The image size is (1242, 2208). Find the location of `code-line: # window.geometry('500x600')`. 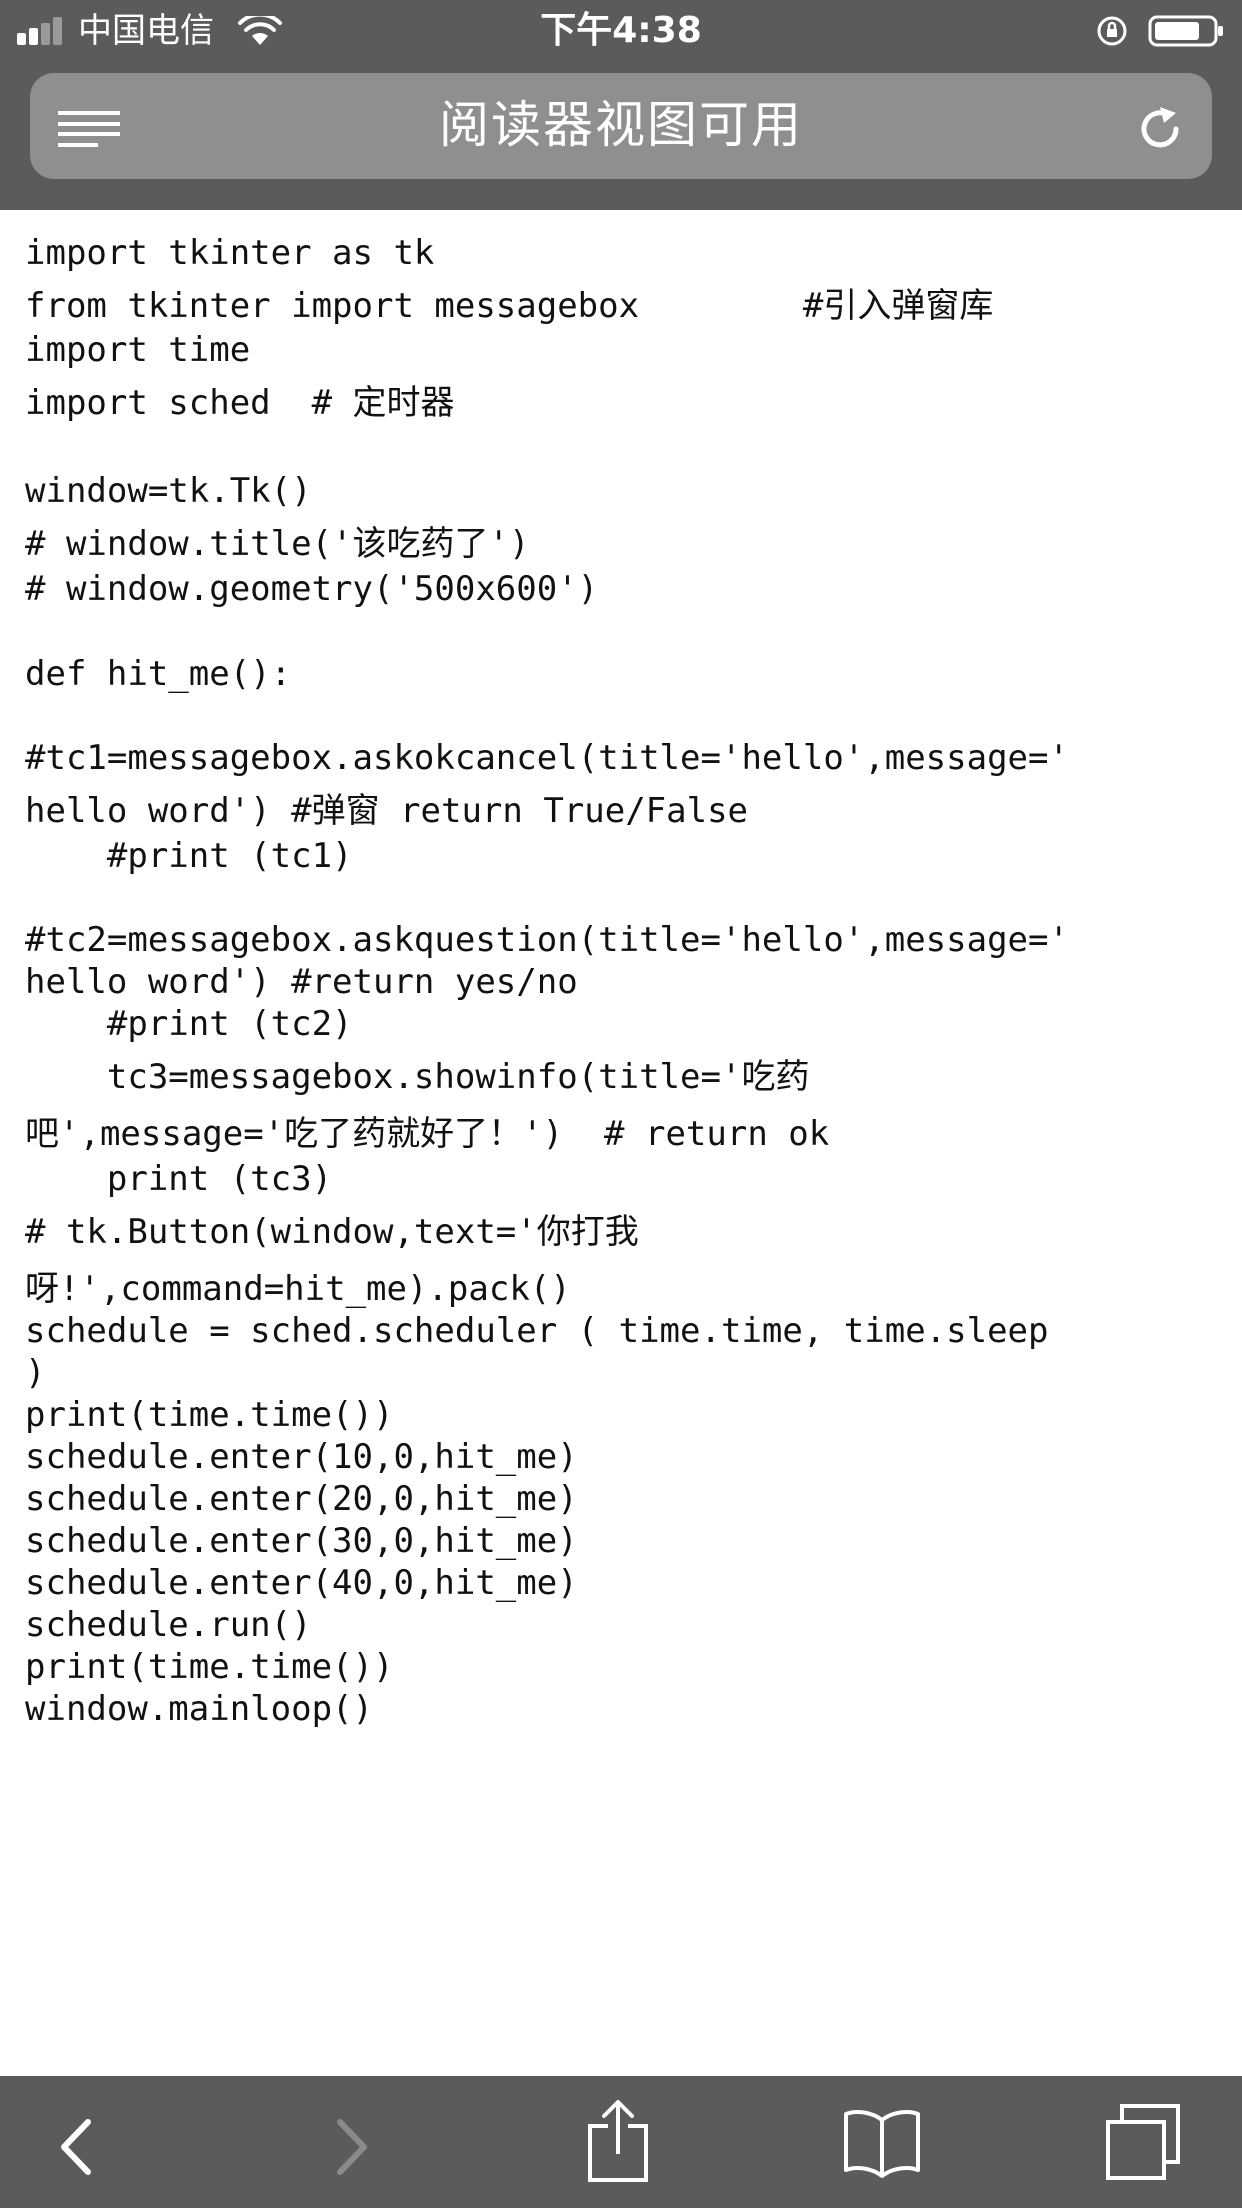

code-line: # window.geometry('500x600') is located at coordinates (312, 589).